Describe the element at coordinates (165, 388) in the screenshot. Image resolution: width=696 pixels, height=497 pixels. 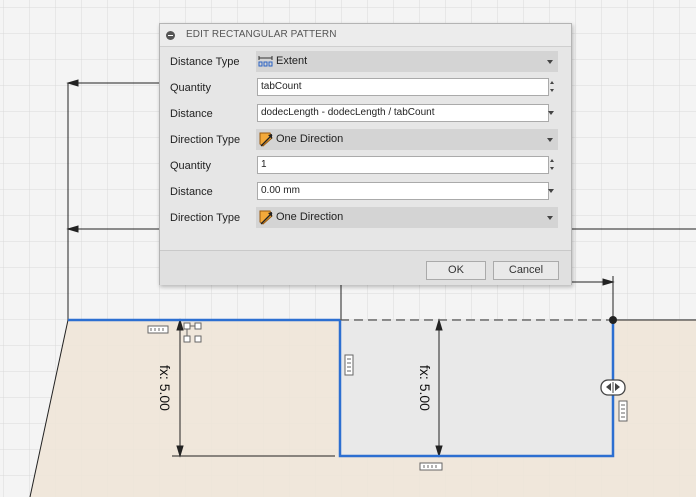
I see `dimension-text-left: fx: 5.00` at that location.